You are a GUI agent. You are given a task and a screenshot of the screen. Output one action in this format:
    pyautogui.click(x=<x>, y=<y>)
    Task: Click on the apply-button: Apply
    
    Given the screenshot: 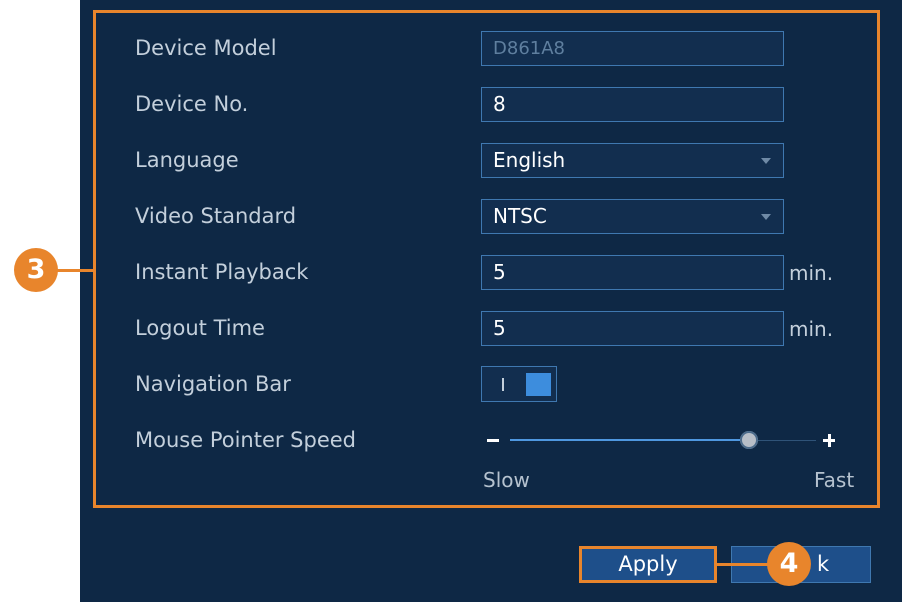 What is the action you would take?
    pyautogui.click(x=648, y=564)
    